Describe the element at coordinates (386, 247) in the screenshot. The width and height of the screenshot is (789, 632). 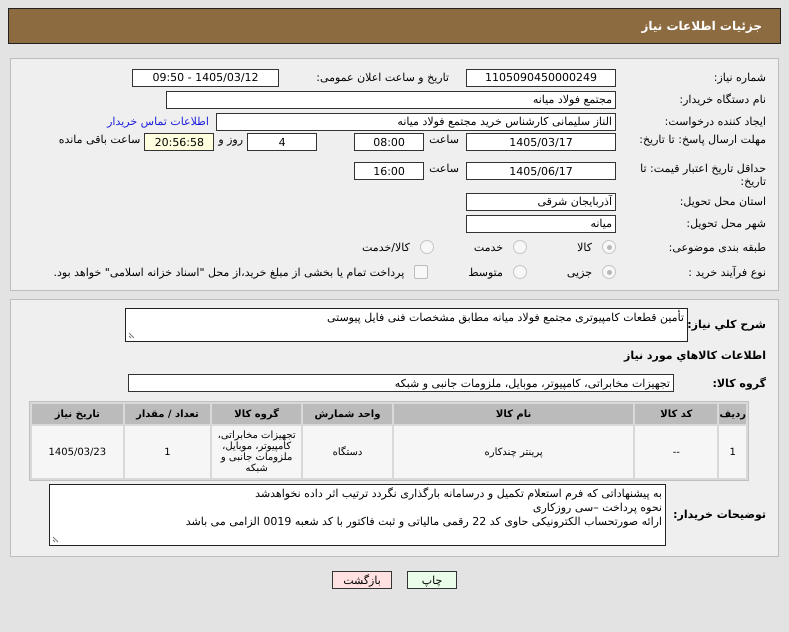
I see `radio-label: کالا/خدمت` at that location.